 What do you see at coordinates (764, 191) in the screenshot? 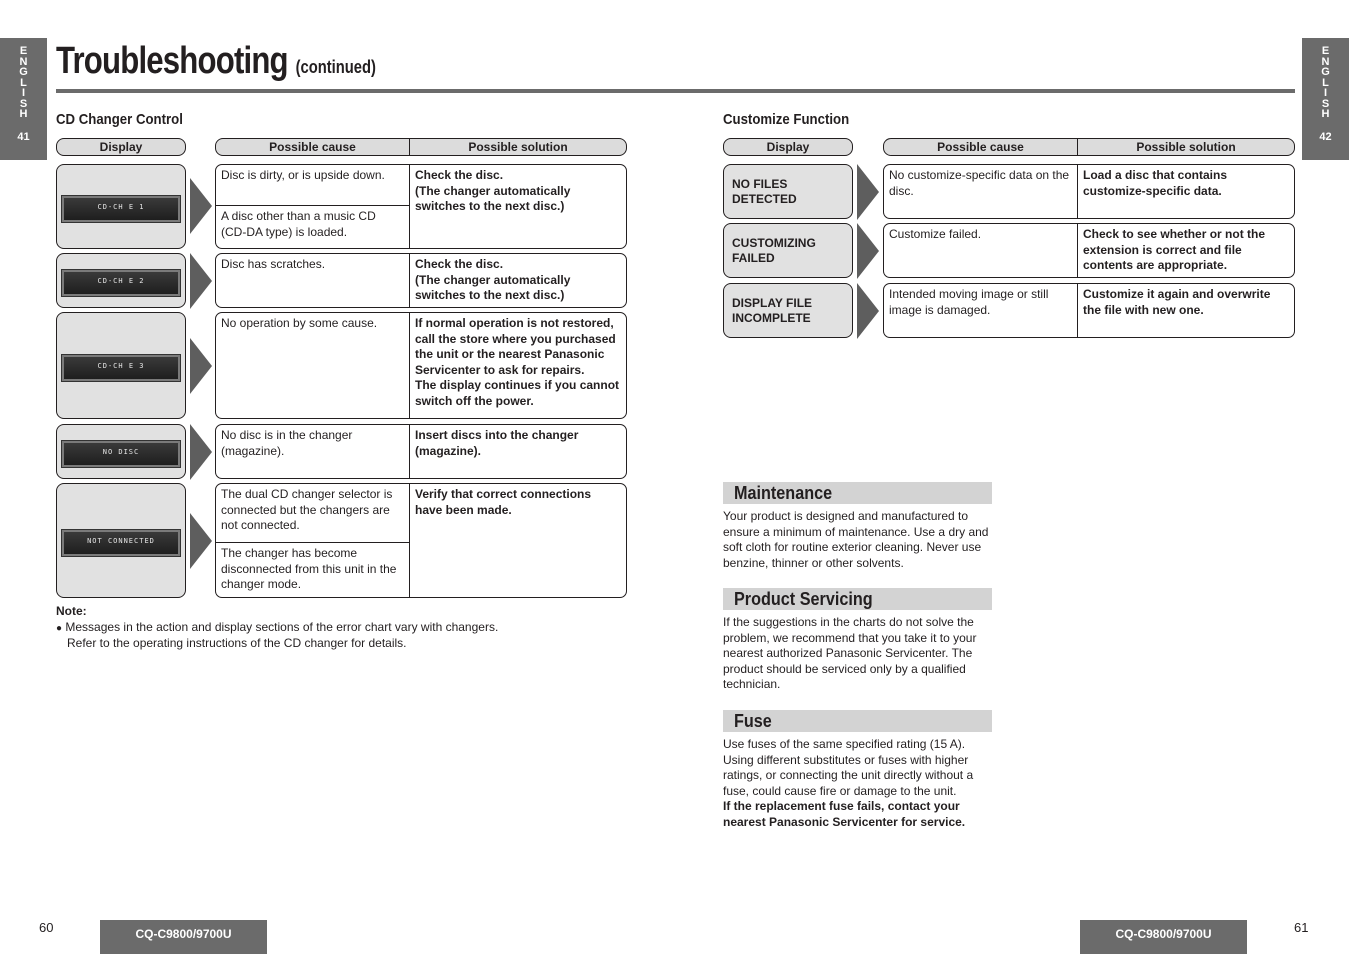
I see `display-message: NO FILES DETECTED` at bounding box center [764, 191].